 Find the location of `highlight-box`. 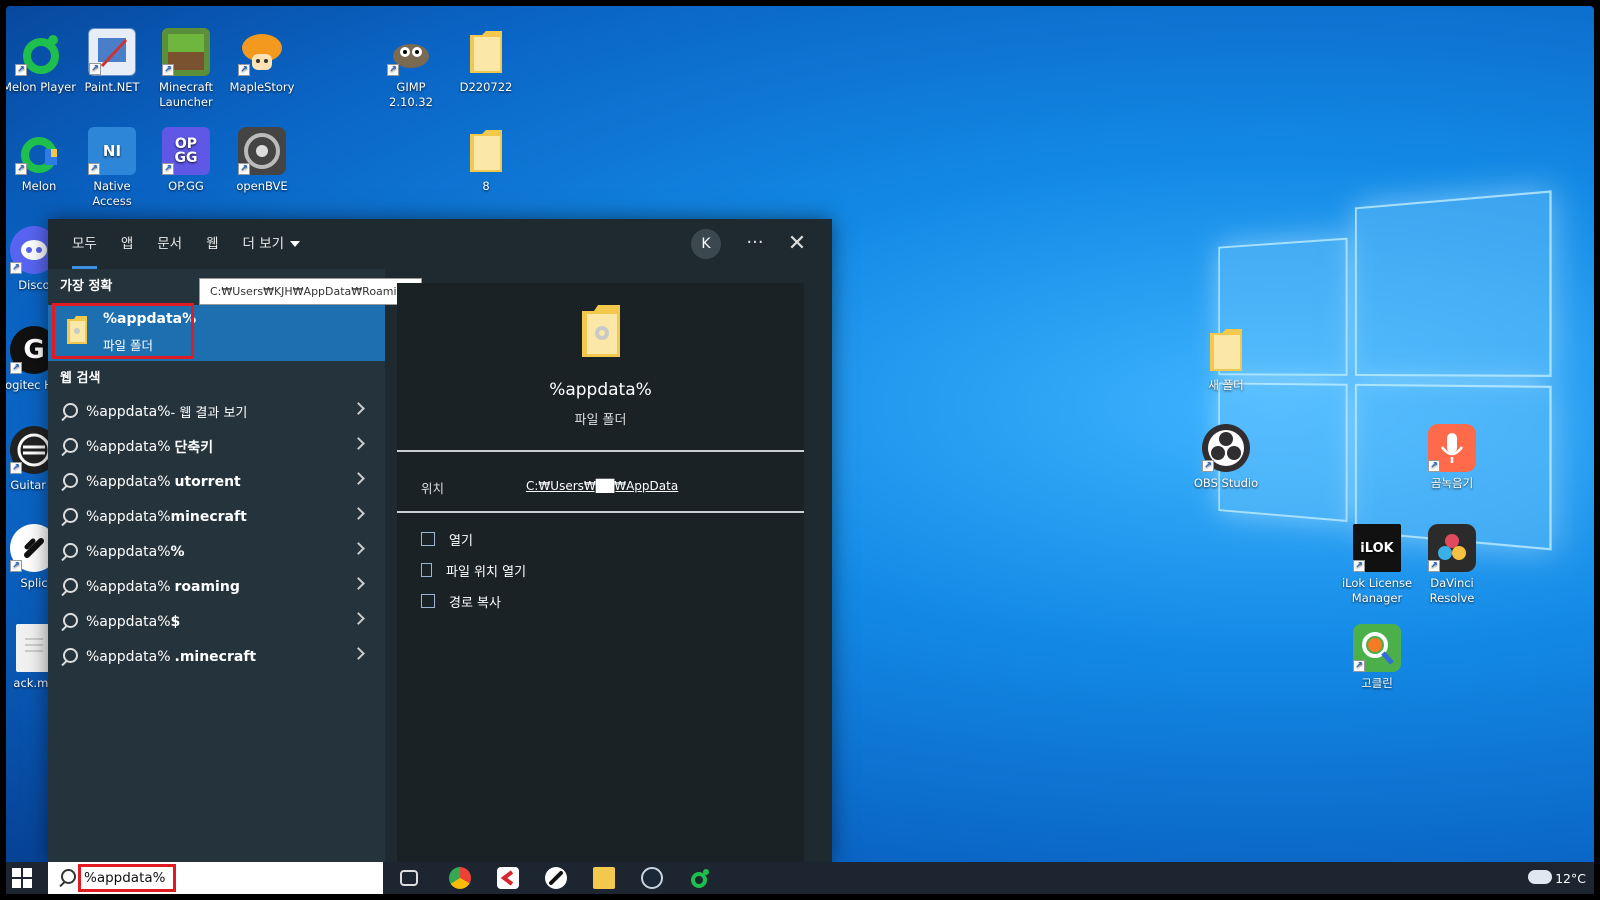

highlight-box is located at coordinates (127, 878).